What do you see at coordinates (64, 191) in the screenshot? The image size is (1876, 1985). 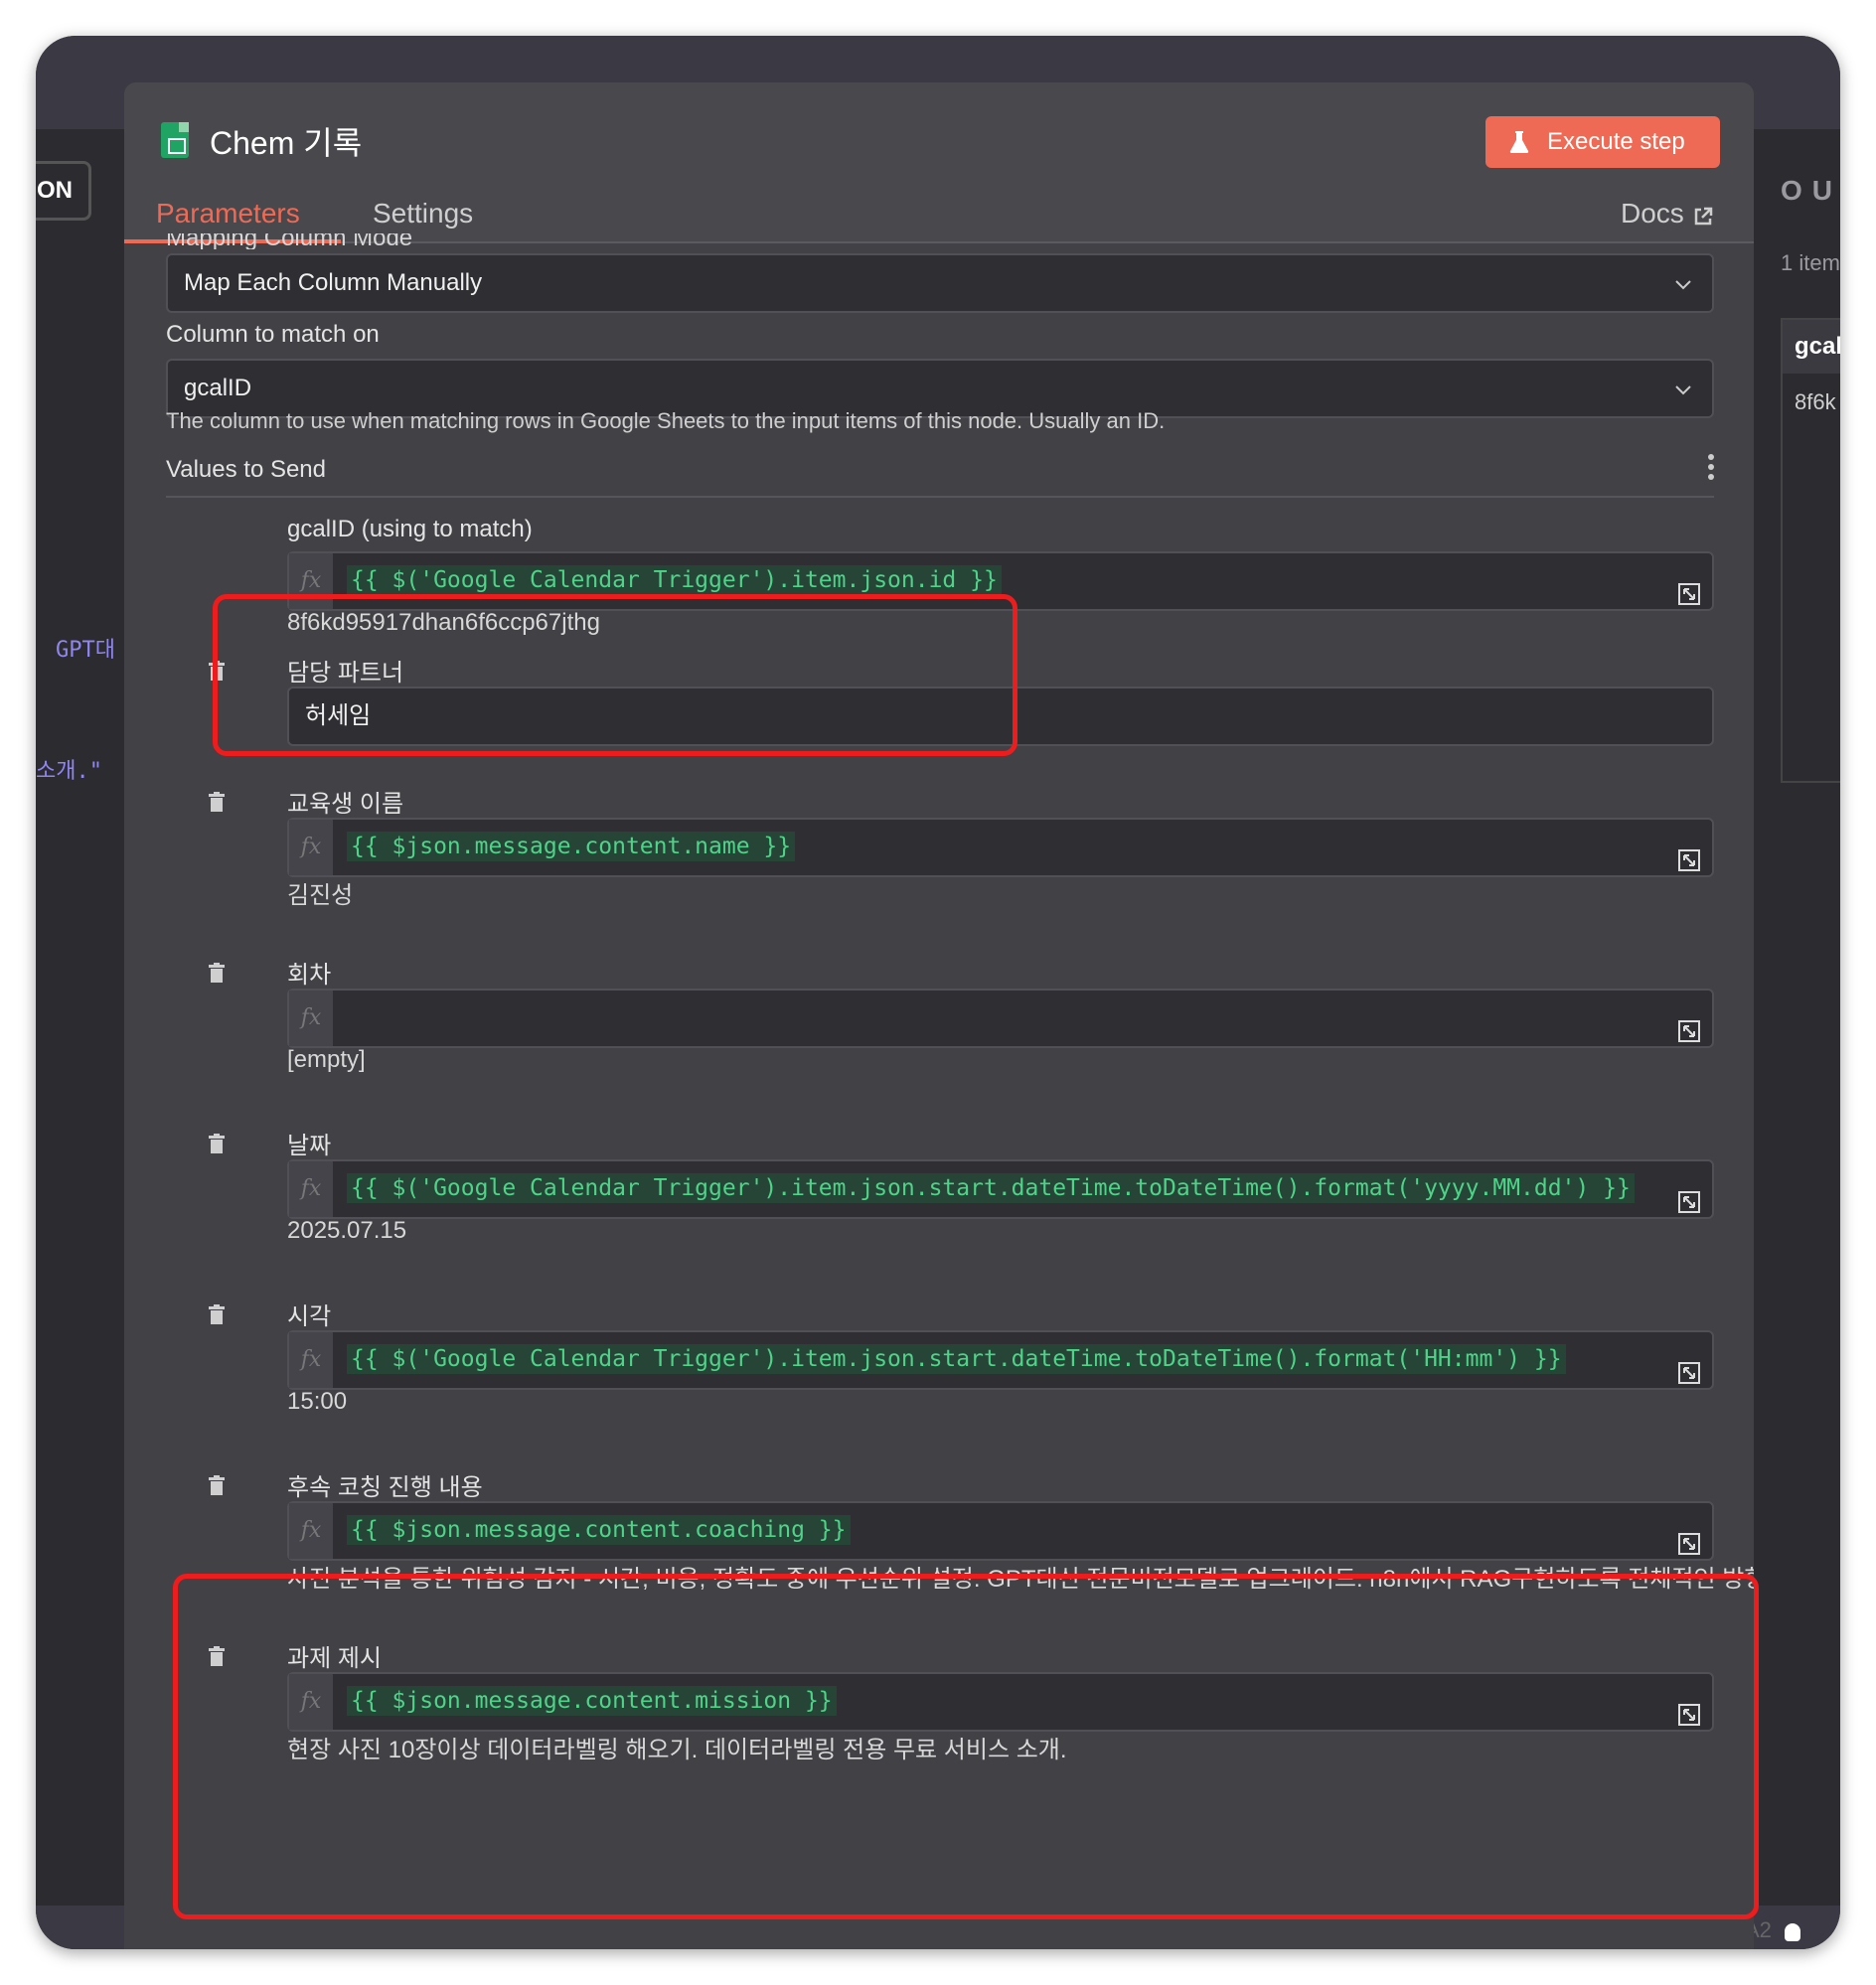 I see `json-view-button: ON` at bounding box center [64, 191].